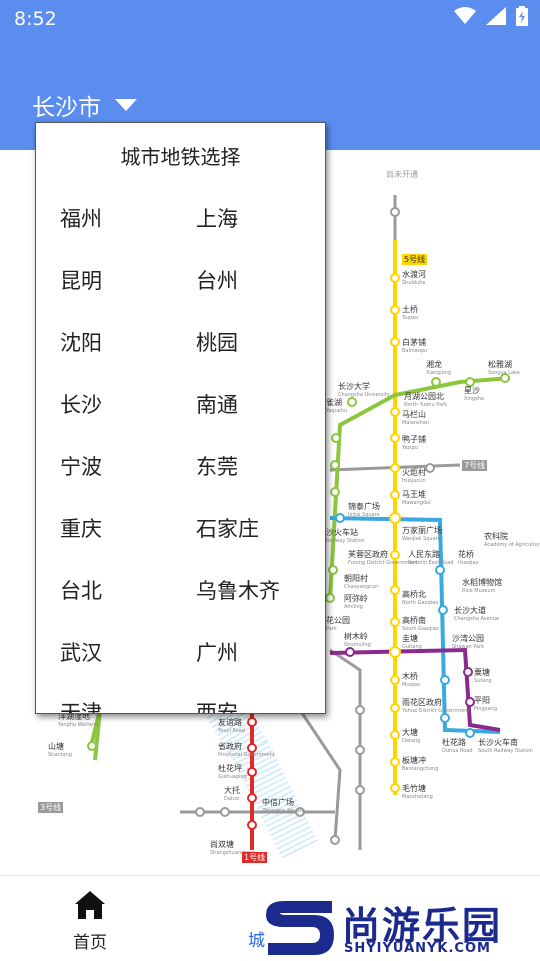 This screenshot has width=540, height=961. What do you see at coordinates (414, 477) in the screenshot?
I see `station-label: 火炬村 Huojucun` at bounding box center [414, 477].